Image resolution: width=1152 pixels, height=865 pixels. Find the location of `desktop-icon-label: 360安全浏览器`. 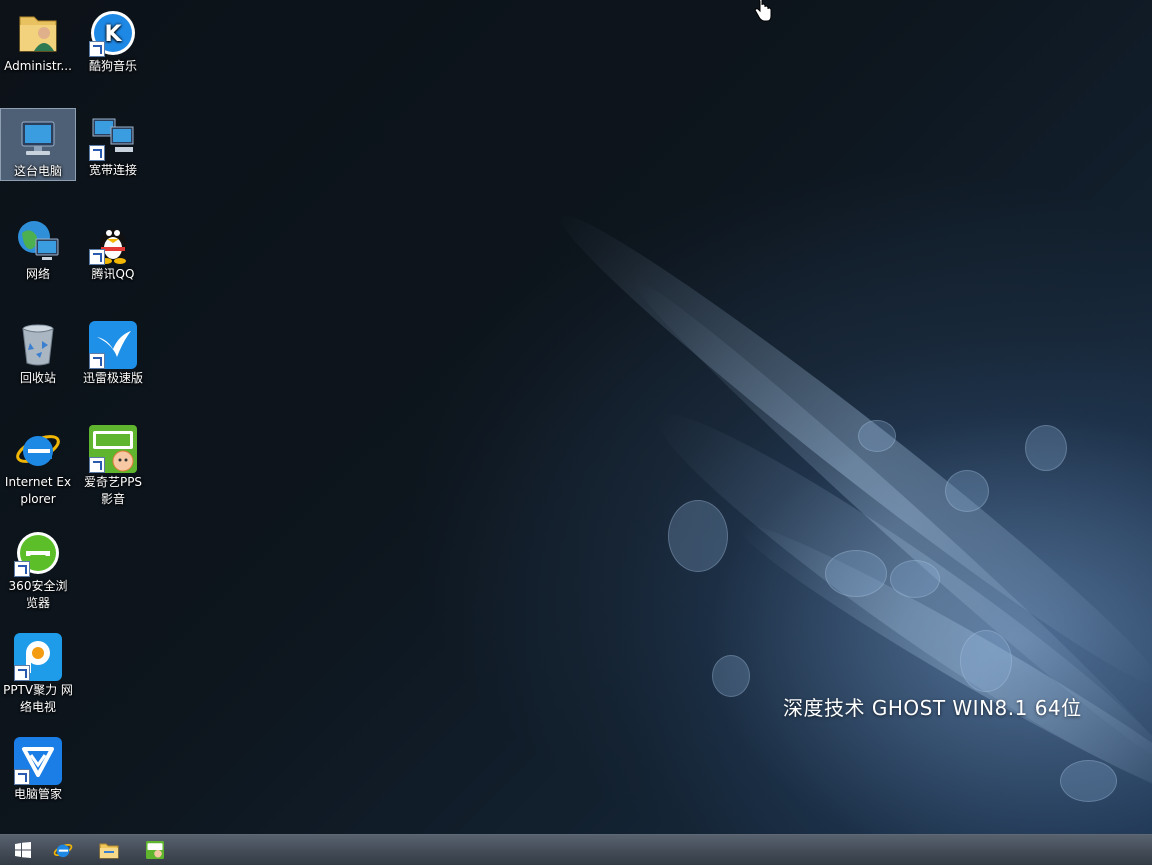

desktop-icon-label: 360安全浏览器 is located at coordinates (38, 594).